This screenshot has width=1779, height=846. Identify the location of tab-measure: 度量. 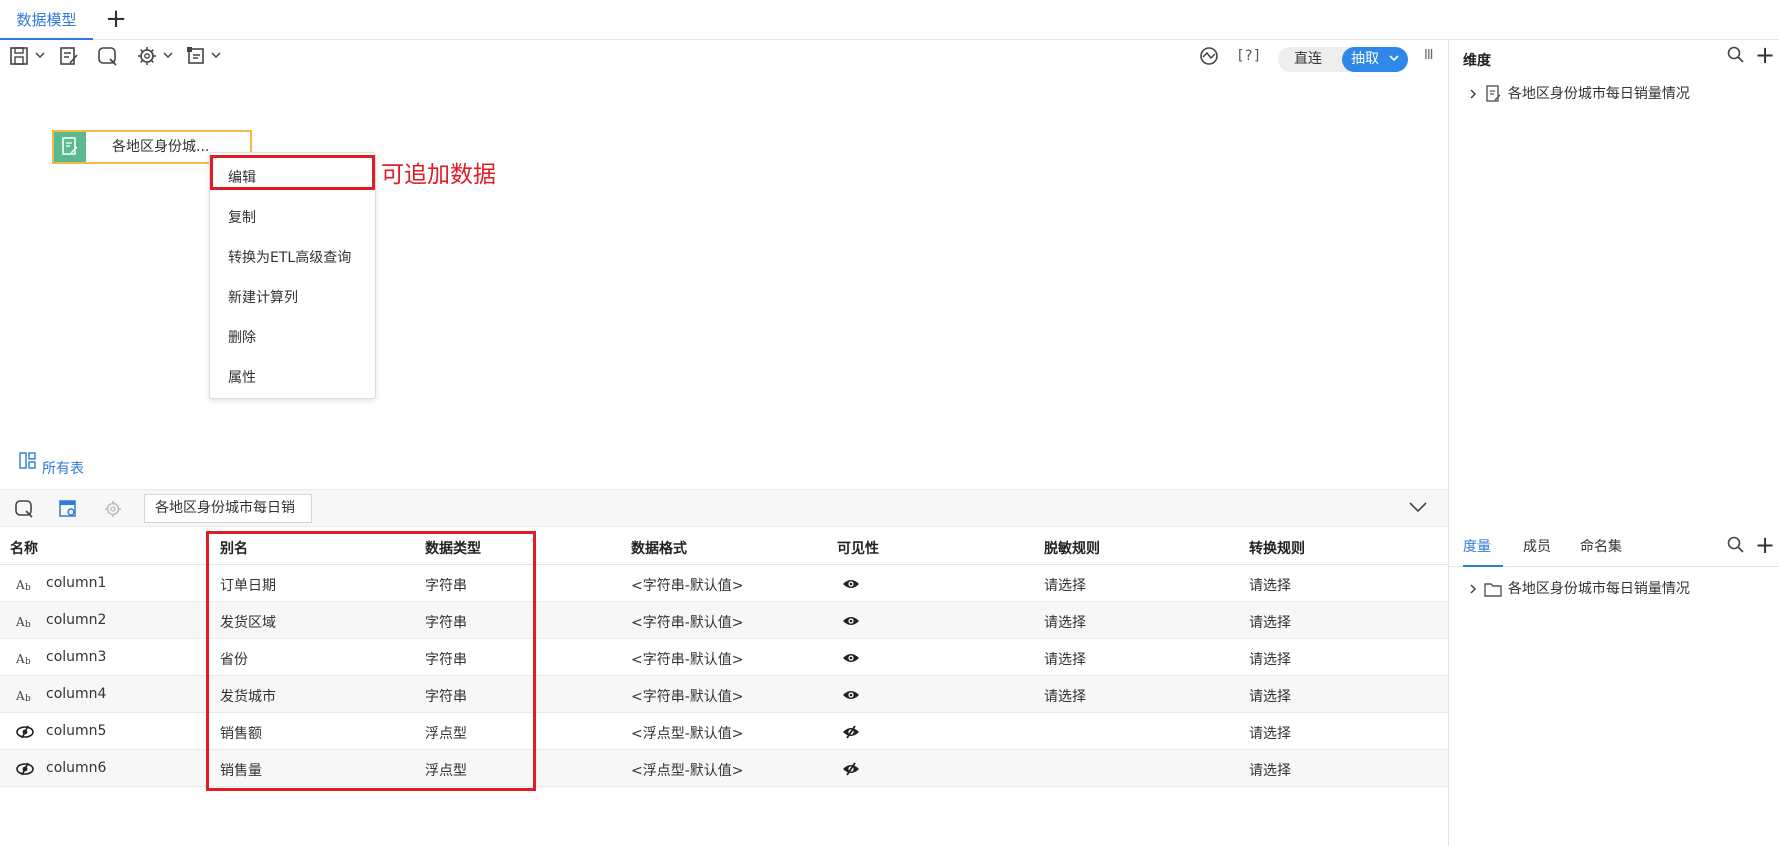
(1483, 547).